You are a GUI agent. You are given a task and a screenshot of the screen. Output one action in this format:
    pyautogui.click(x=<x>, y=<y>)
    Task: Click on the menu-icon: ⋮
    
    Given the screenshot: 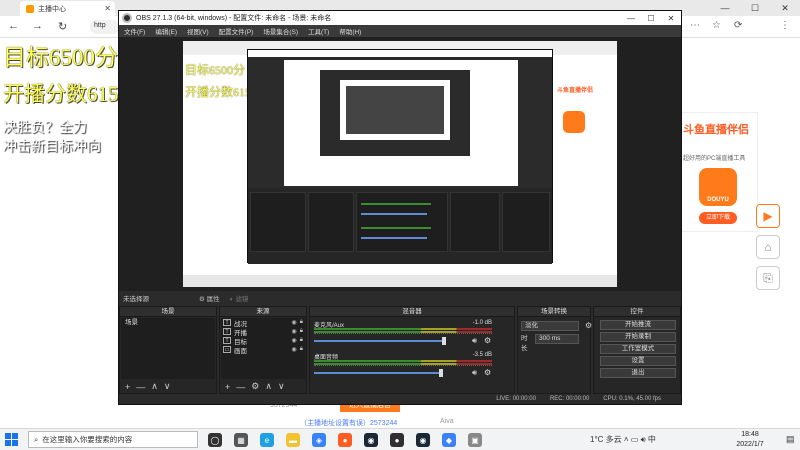 What is the action you would take?
    pyautogui.click(x=785, y=25)
    